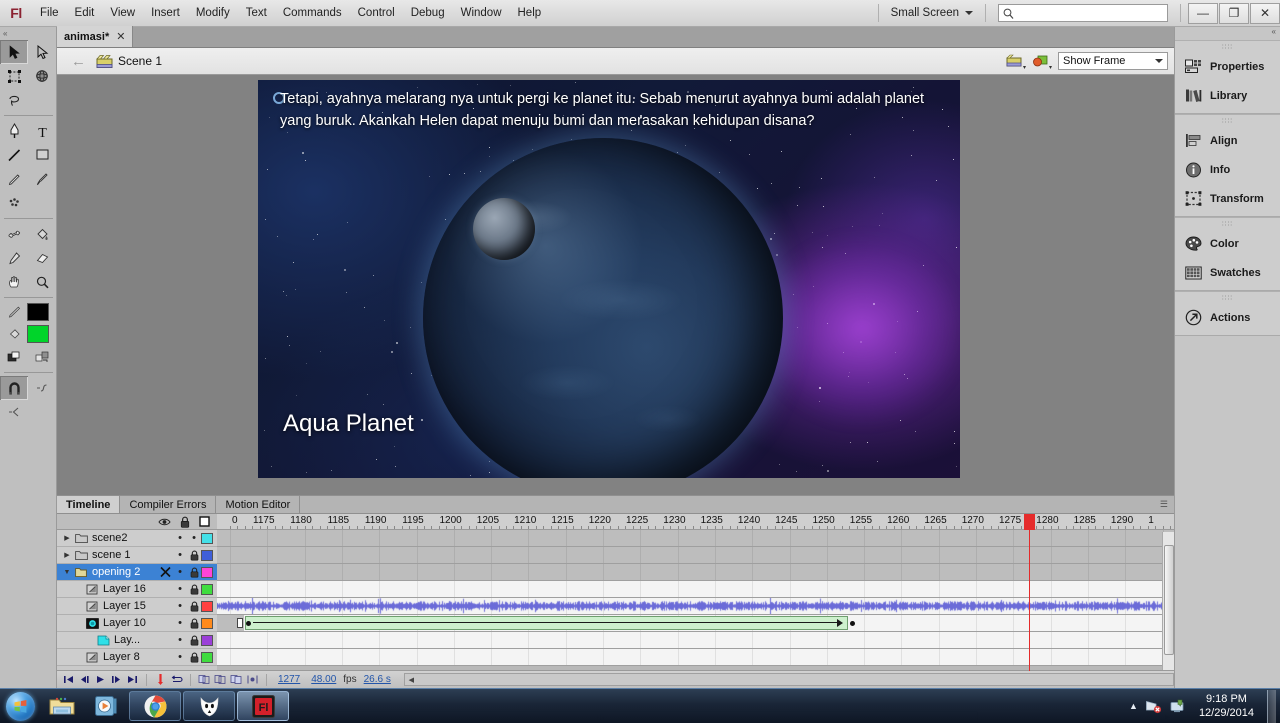 The image size is (1280, 723). I want to click on timeline-tab-compiler-errors: Compiler Errors, so click(168, 504).